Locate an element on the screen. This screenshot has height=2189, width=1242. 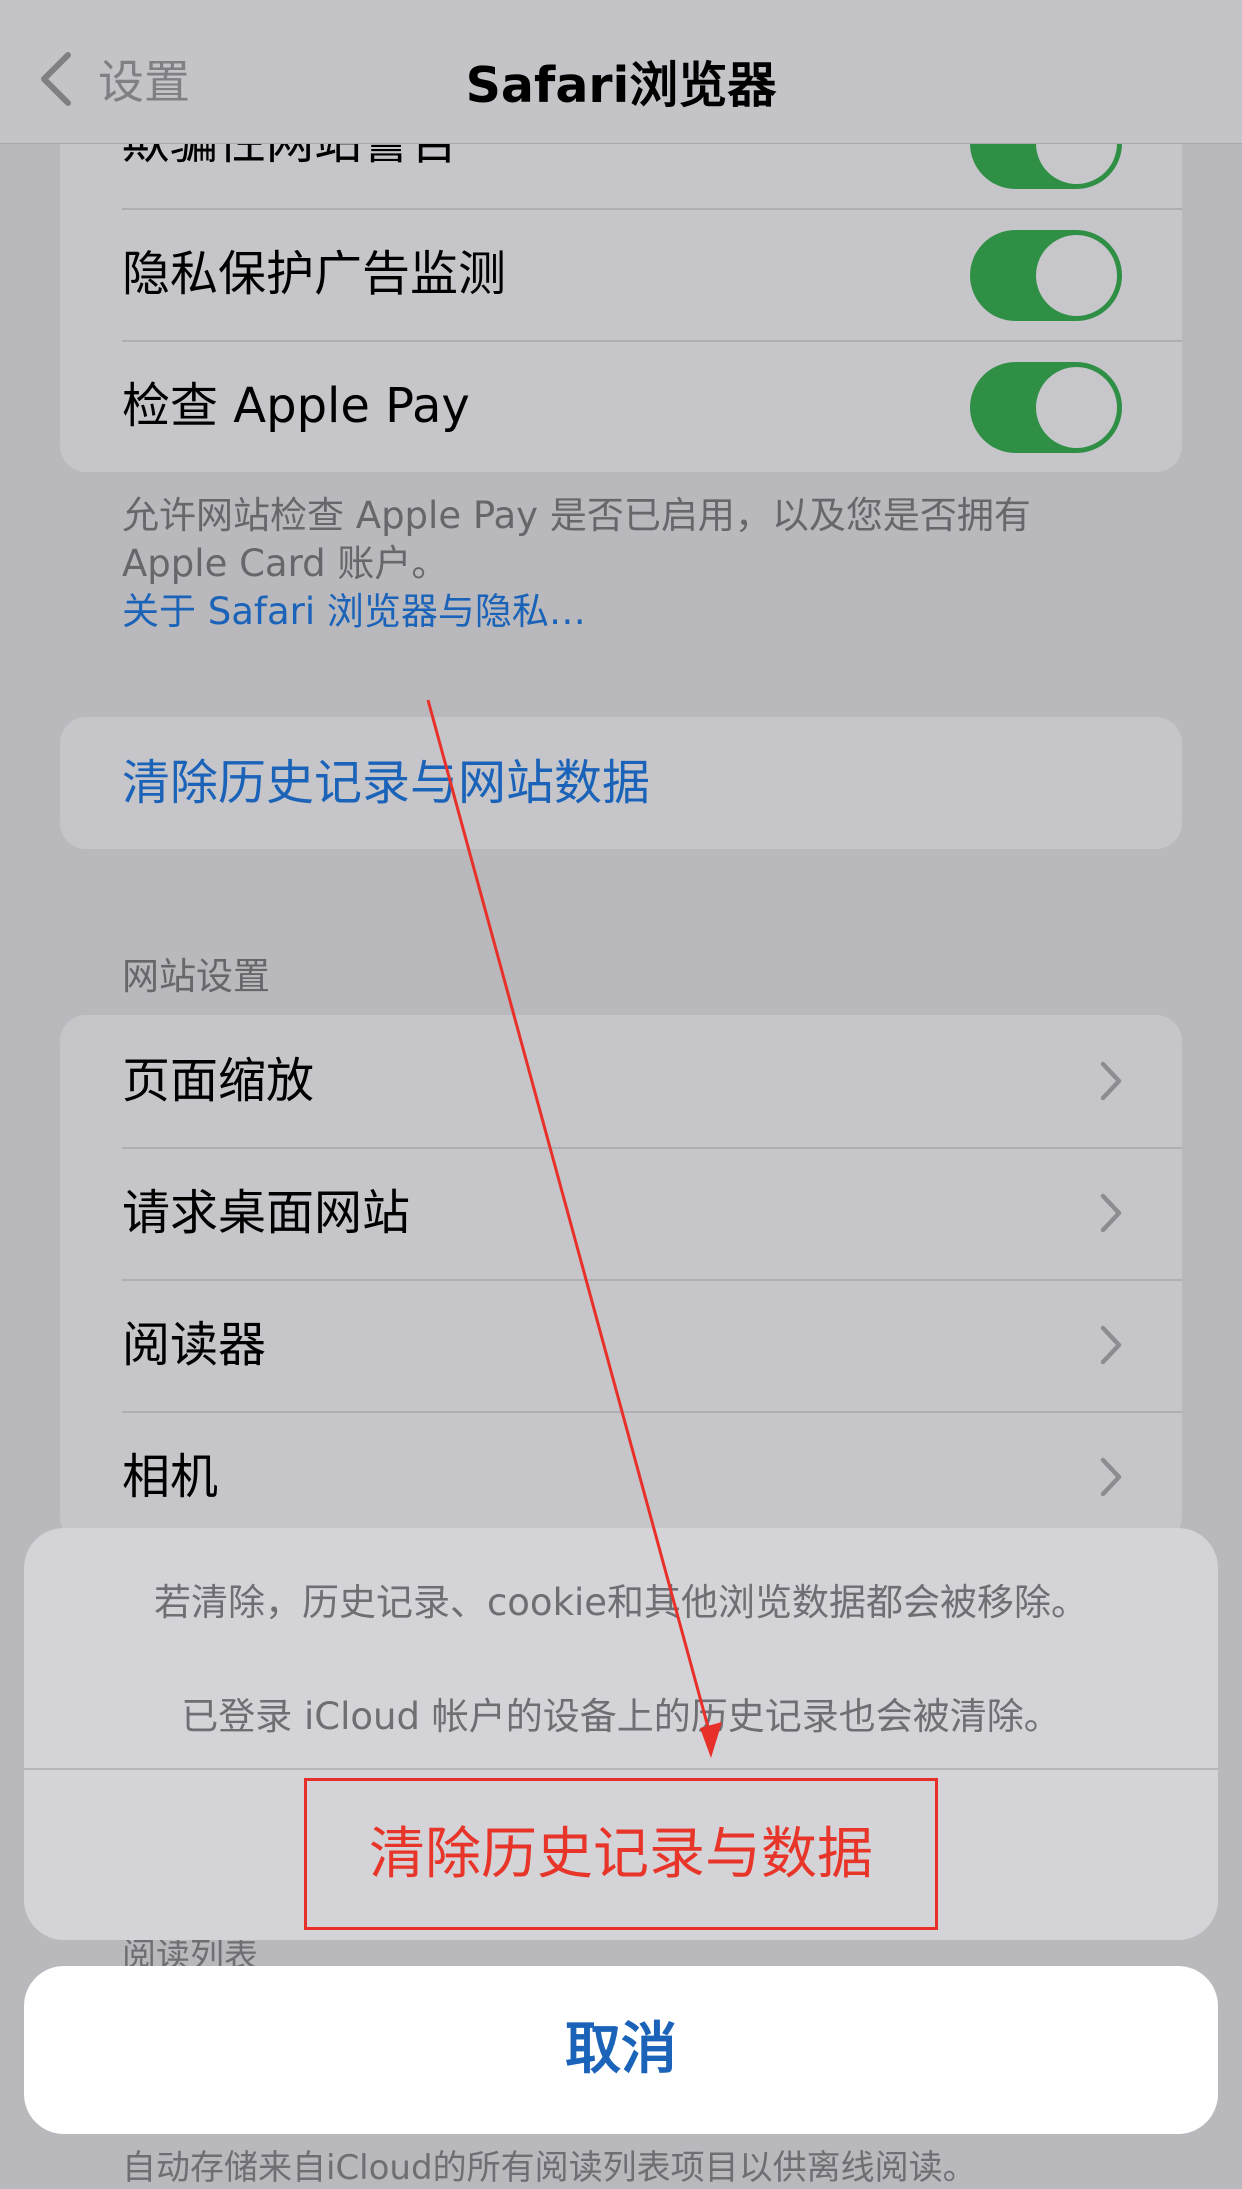
clear-history-group: 清除历史记录与网站数据 is located at coordinates (621, 783).